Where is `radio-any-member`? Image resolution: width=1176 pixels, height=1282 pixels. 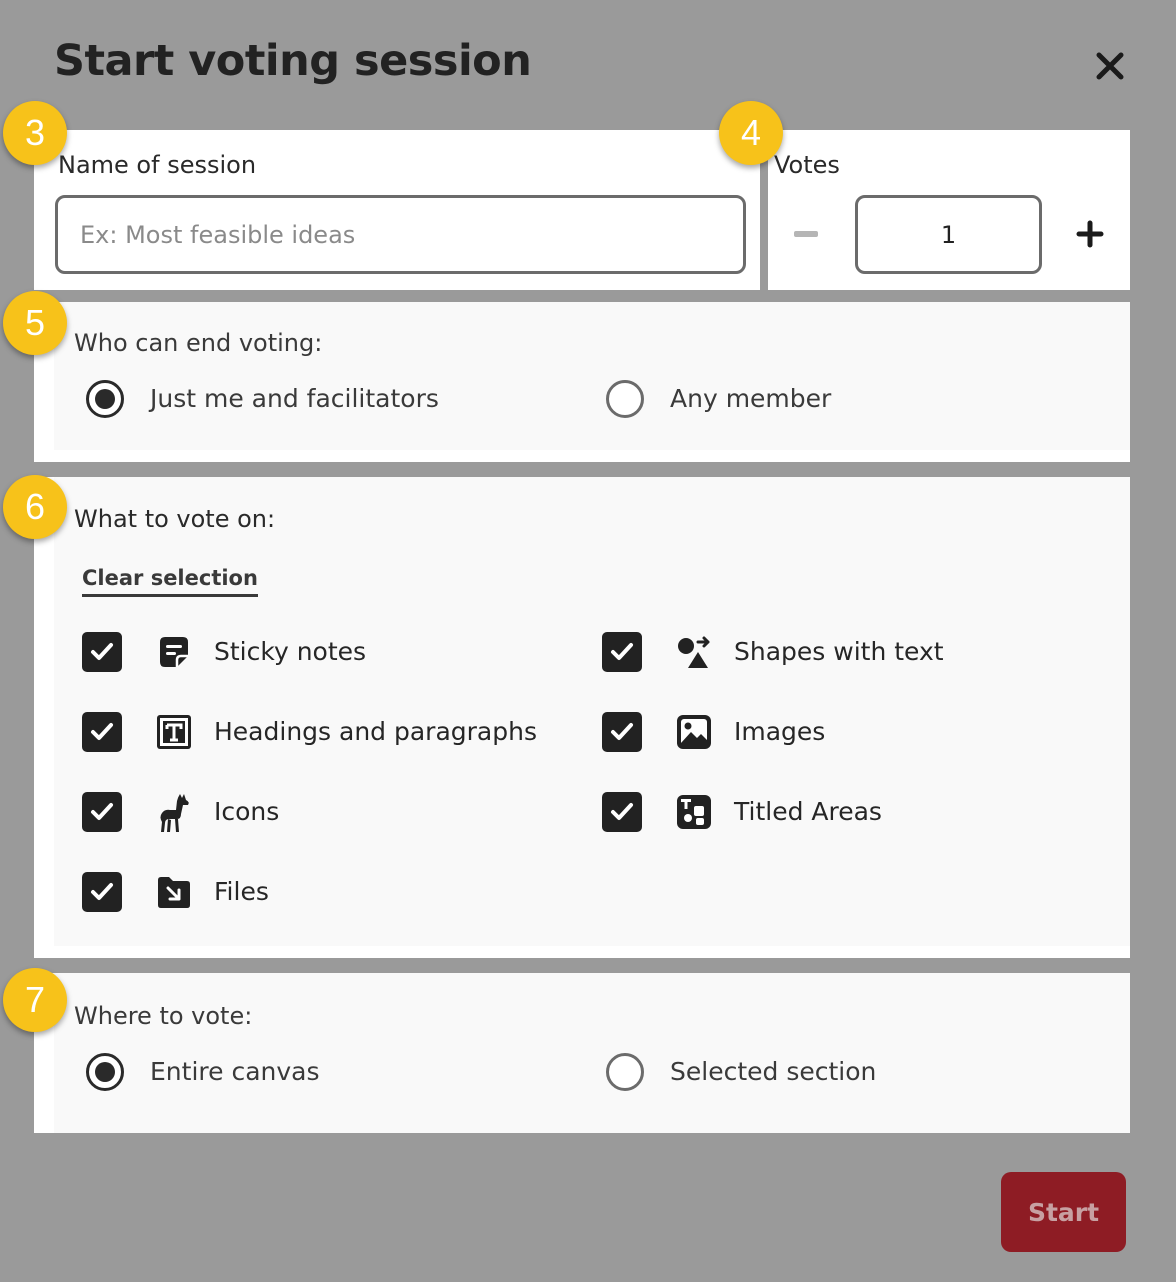
radio-any-member is located at coordinates (625, 399).